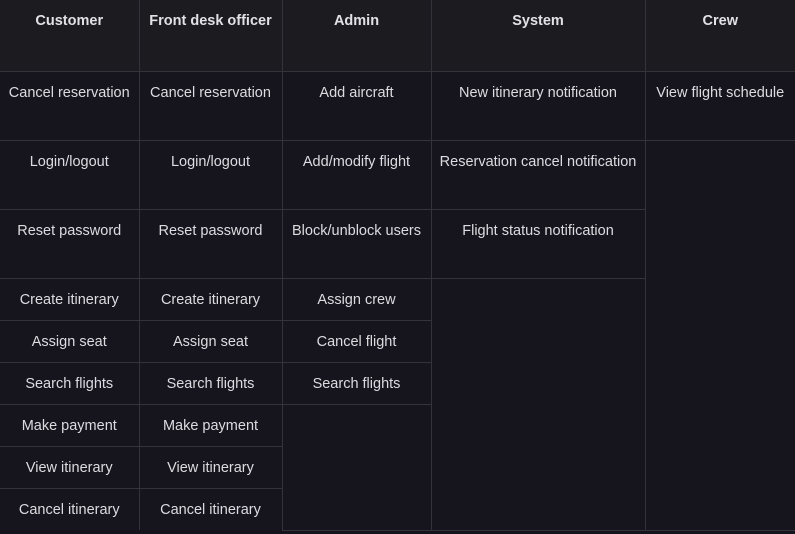  I want to click on customer-cell: Login/logout, so click(70, 175).